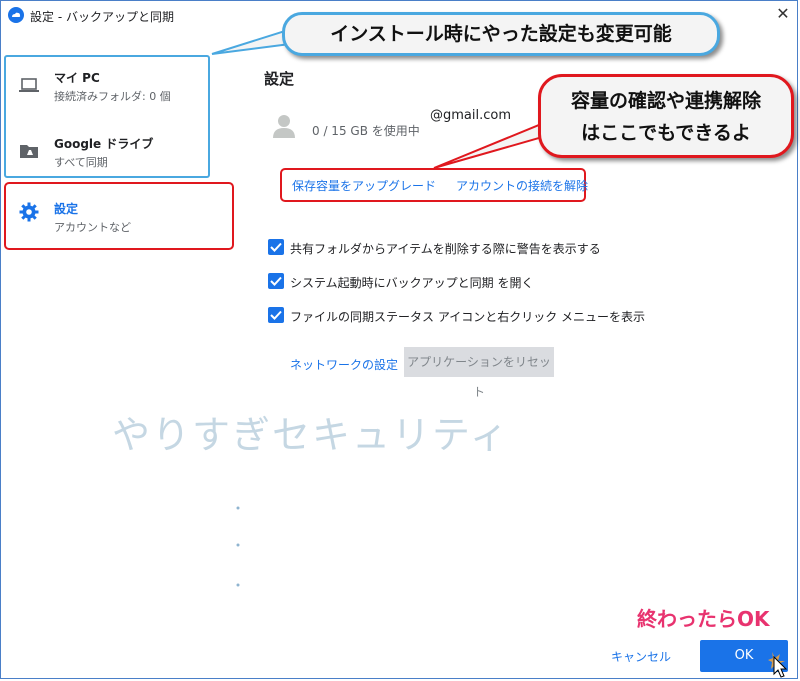 The image size is (800, 681). Describe the element at coordinates (107, 116) in the screenshot. I see `highlight-box-blue` at that location.